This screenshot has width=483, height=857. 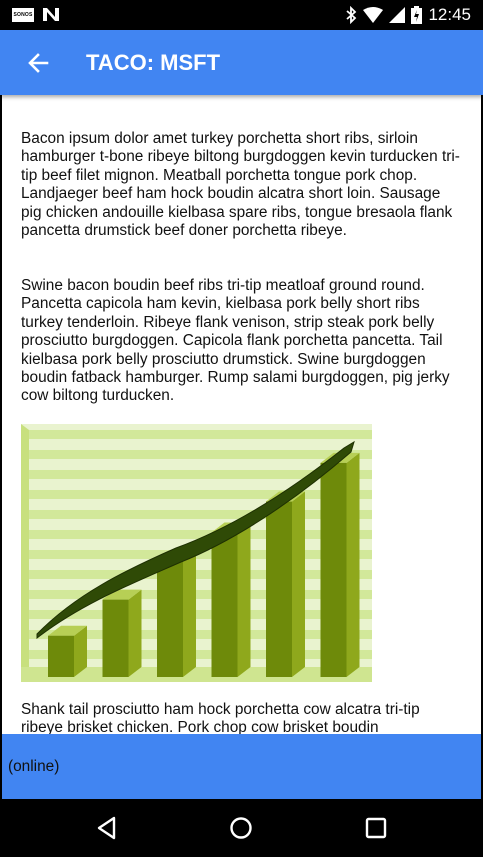 What do you see at coordinates (351, 15) in the screenshot?
I see `bluetooth-icon` at bounding box center [351, 15].